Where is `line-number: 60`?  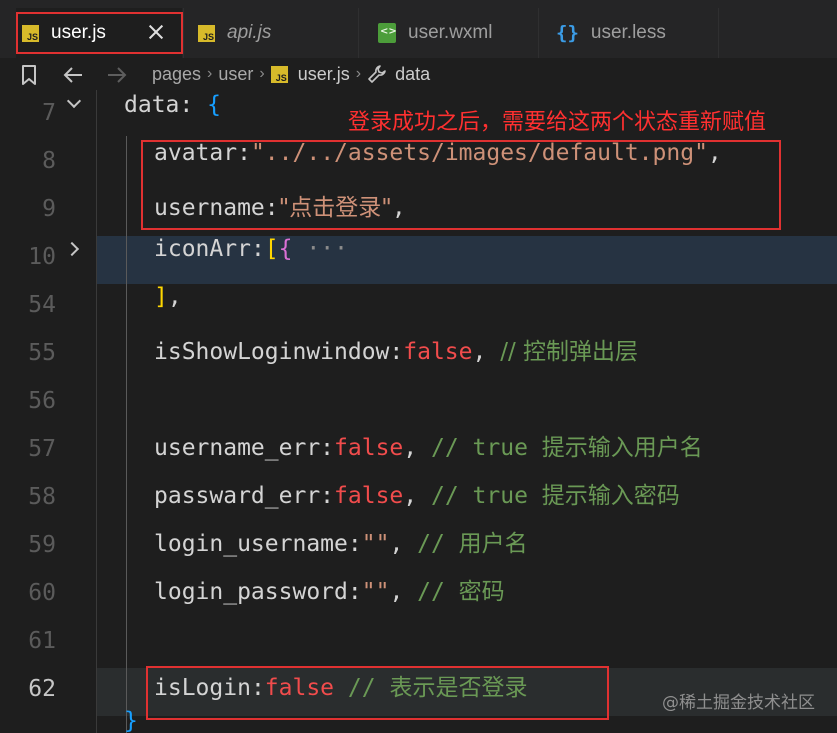 line-number: 60 is located at coordinates (42, 593).